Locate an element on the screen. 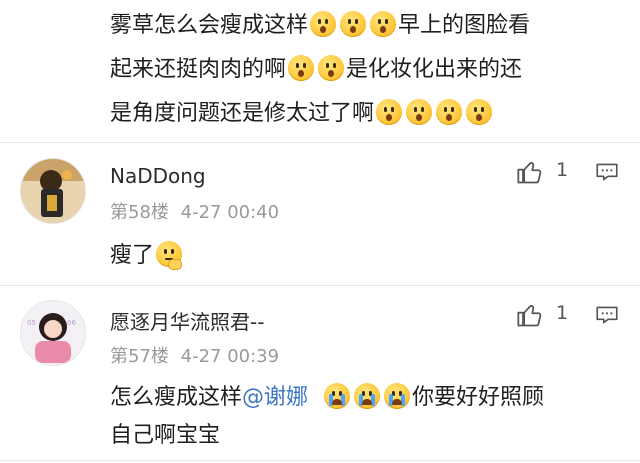  top-comment-line1: 雾草怎么会瘦成这样 早上的图脸看 is located at coordinates (320, 24).